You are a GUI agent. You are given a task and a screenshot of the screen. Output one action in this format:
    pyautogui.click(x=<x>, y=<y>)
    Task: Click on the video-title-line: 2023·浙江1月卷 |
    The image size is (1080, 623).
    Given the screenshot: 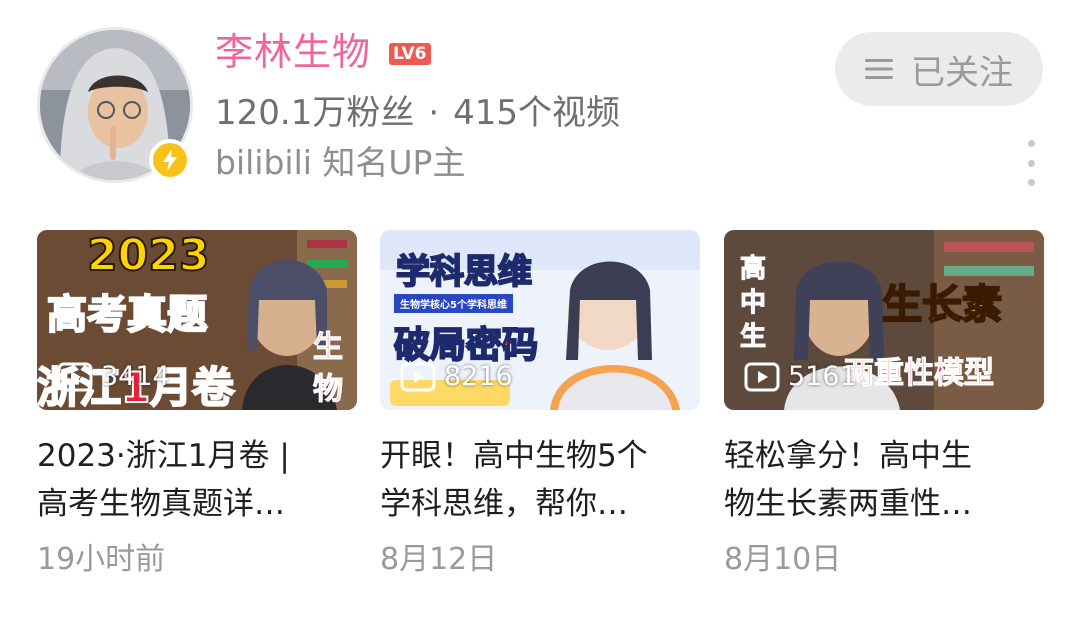 What is the action you would take?
    pyautogui.click(x=163, y=456)
    